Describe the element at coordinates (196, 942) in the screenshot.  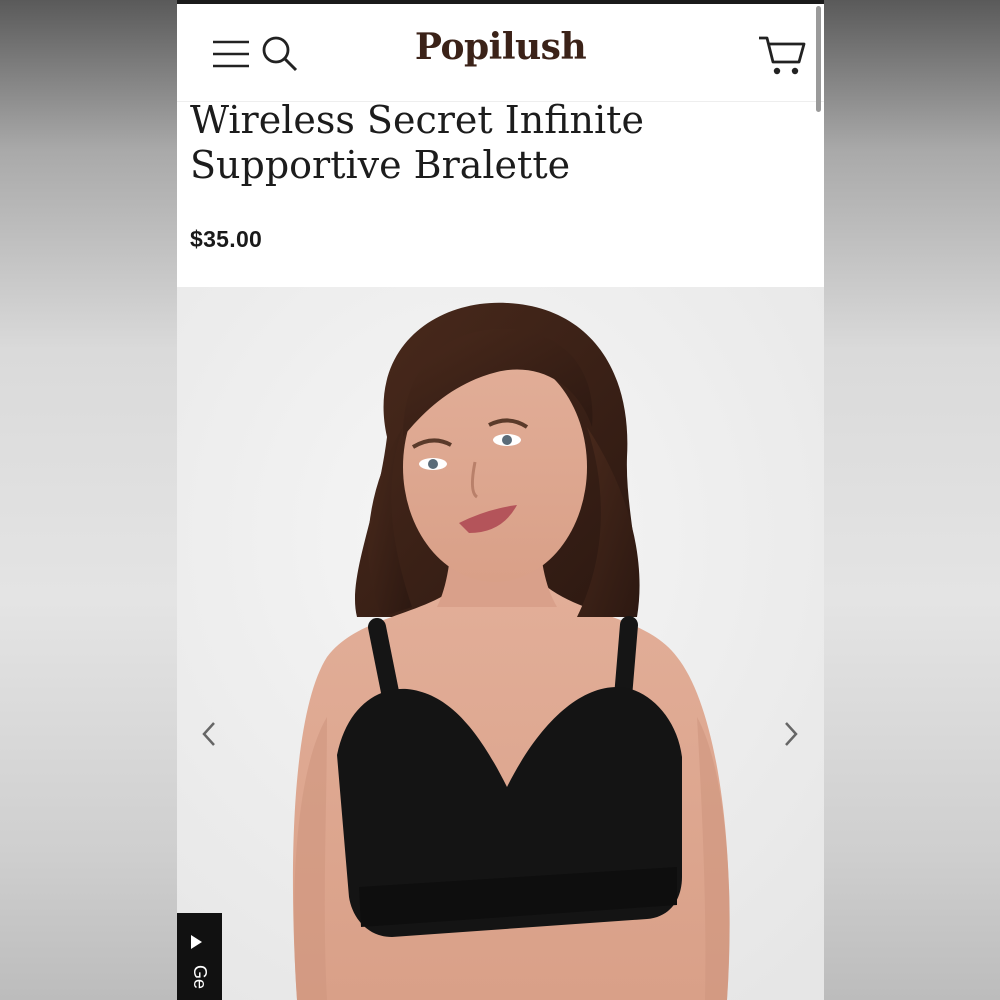
I see `play-icon` at that location.